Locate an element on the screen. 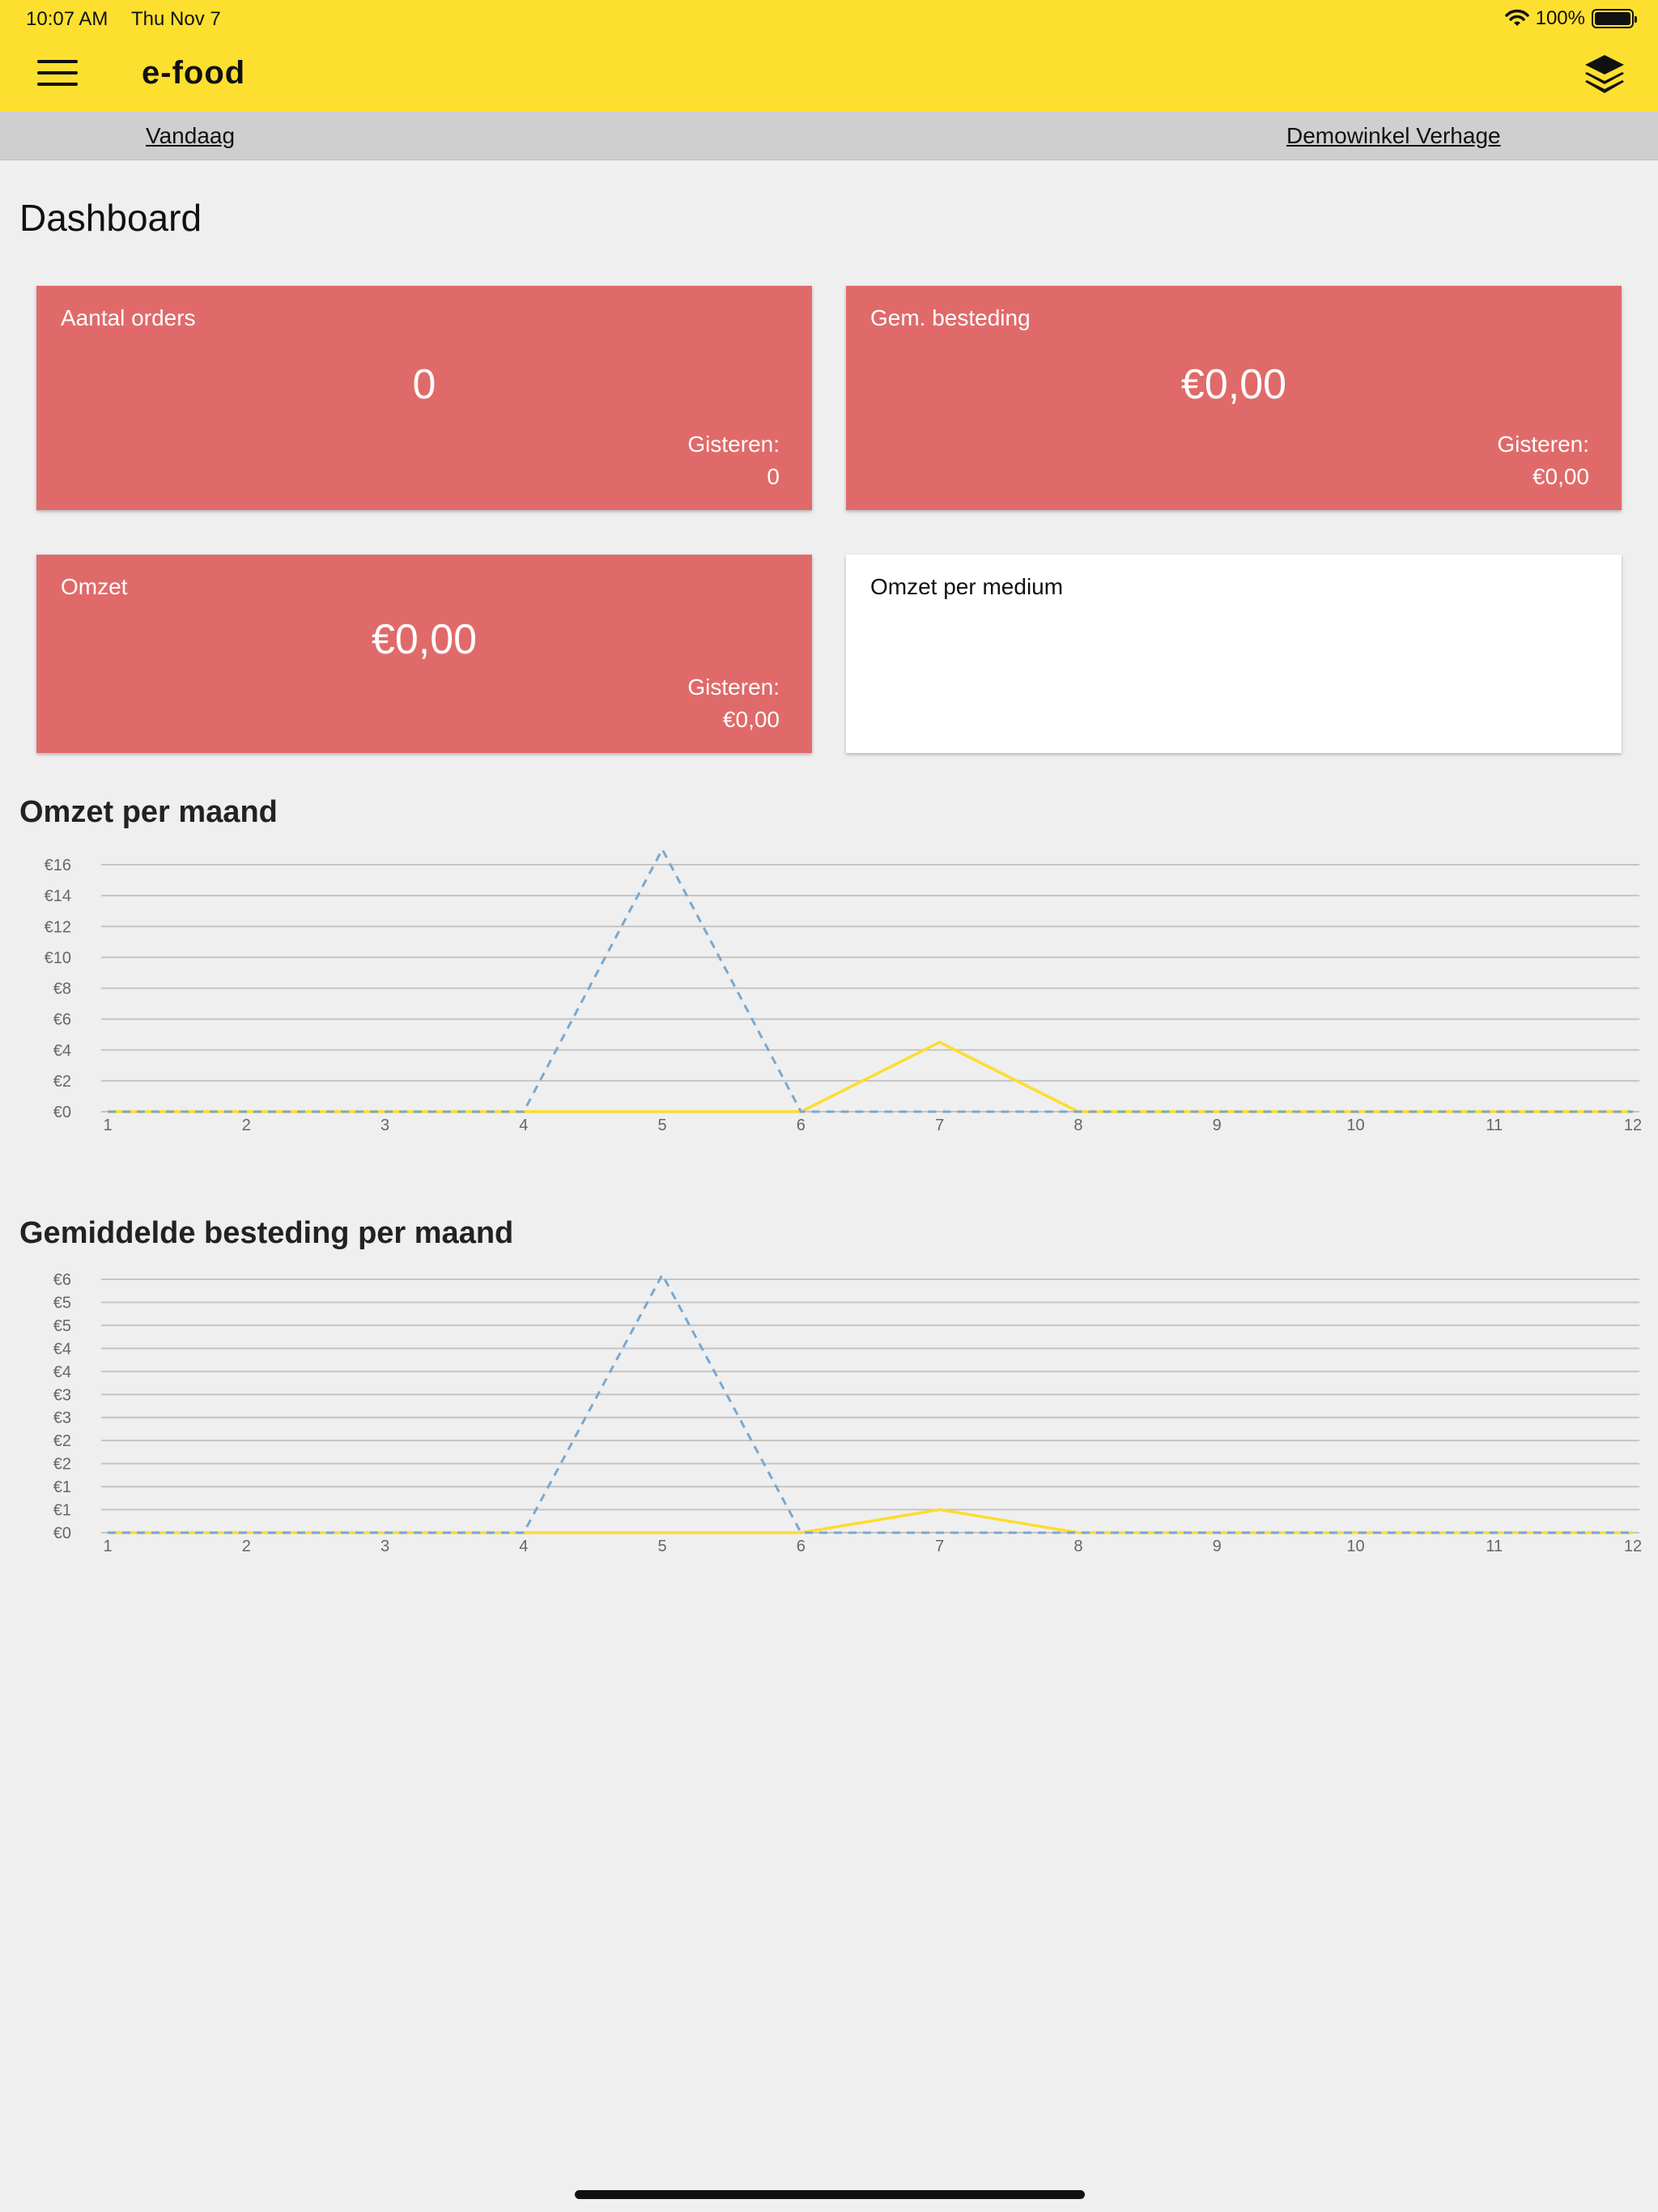  monthly-avg-chart: €0€1€1€2€2€3€3€4€4€5€5€61 2 3 4 5 6 7 8 9 10 11 12 is located at coordinates (847, 1413).